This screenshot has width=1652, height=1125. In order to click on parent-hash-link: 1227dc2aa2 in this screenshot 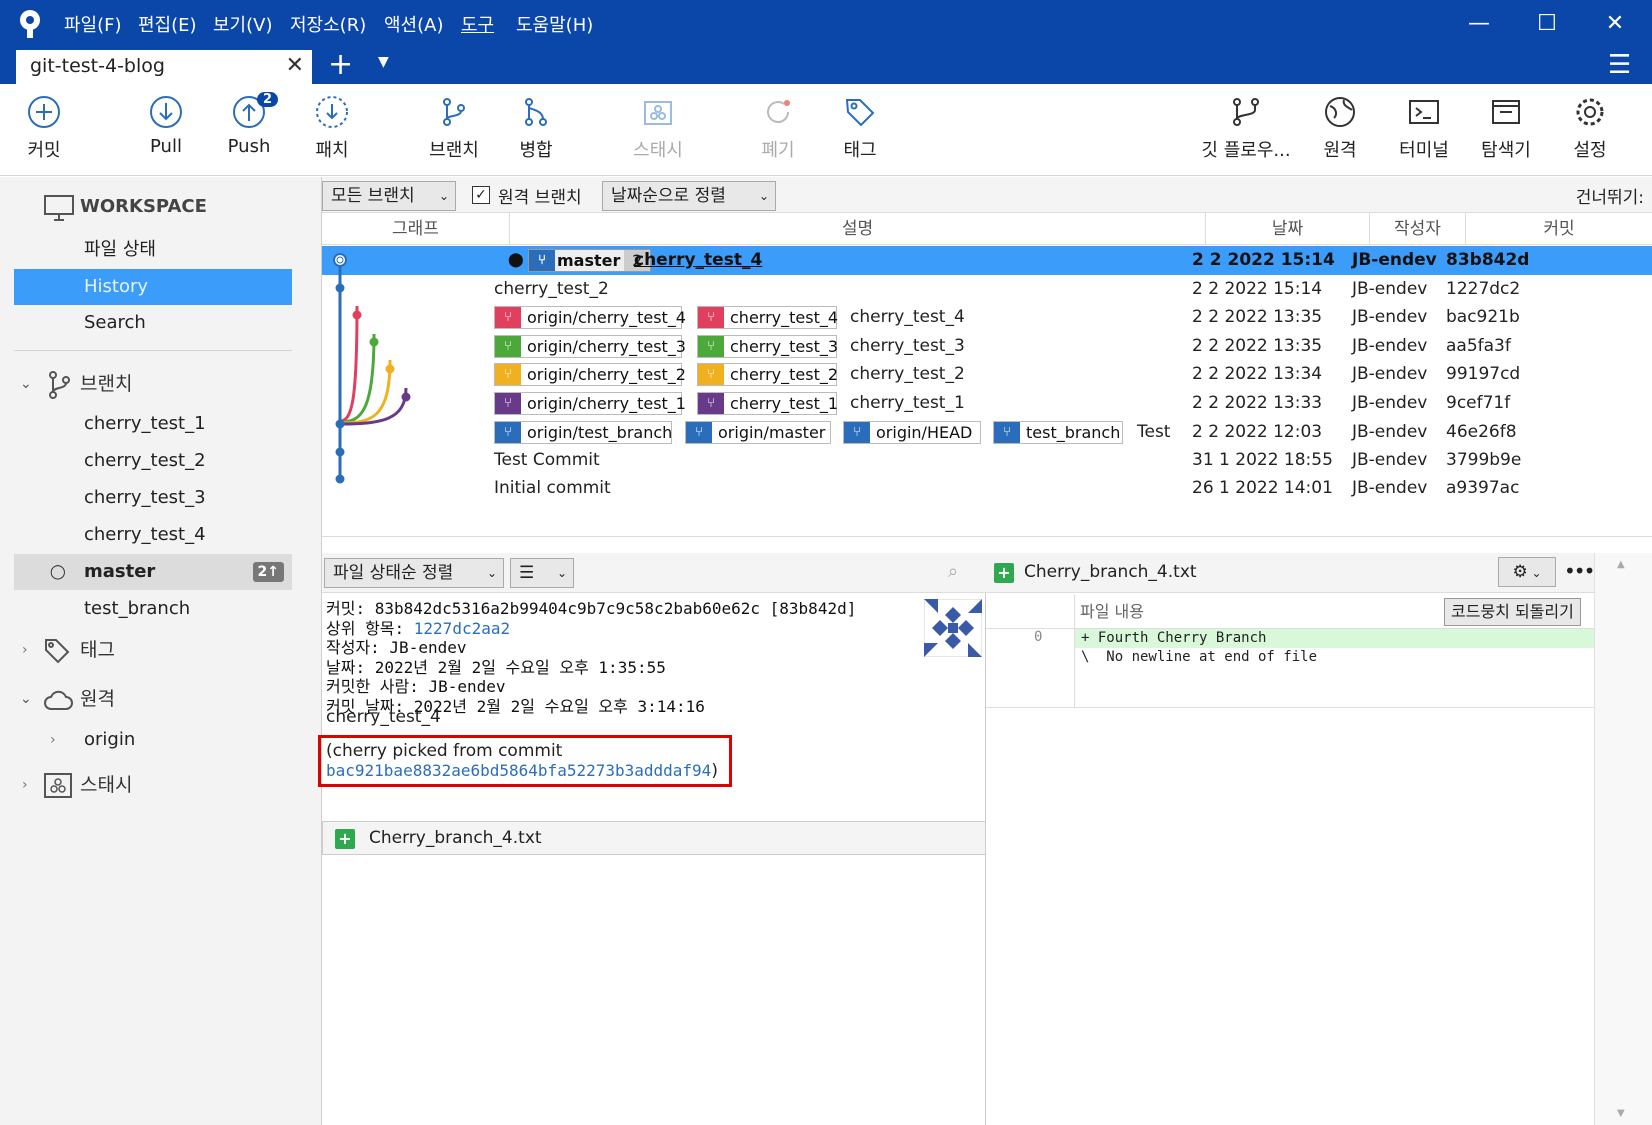, I will do `click(462, 628)`.